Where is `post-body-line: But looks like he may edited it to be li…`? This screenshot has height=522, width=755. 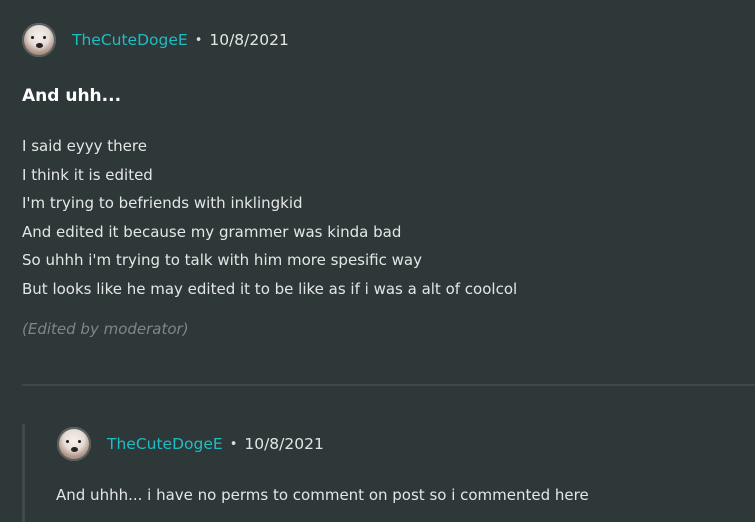 post-body-line: But looks like he may edited it to be li… is located at coordinates (270, 288).